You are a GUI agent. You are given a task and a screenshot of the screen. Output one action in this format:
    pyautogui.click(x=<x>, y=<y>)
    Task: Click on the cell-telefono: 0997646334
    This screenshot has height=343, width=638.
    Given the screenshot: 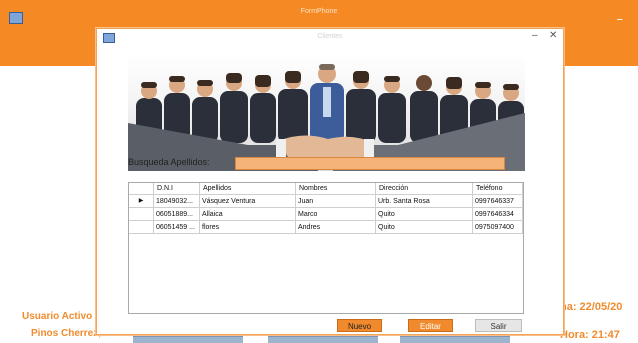 What is the action you would take?
    pyautogui.click(x=498, y=214)
    